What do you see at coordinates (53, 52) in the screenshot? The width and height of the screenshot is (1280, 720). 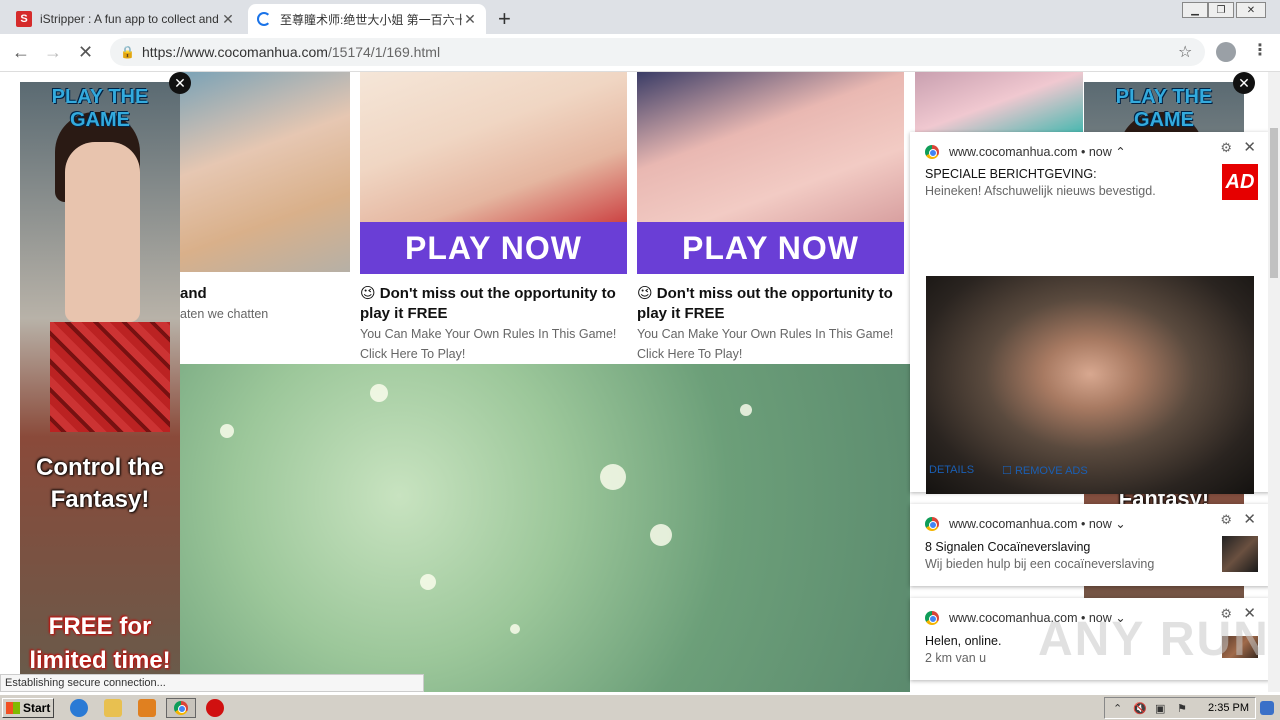 I see `forward-button: →` at bounding box center [53, 52].